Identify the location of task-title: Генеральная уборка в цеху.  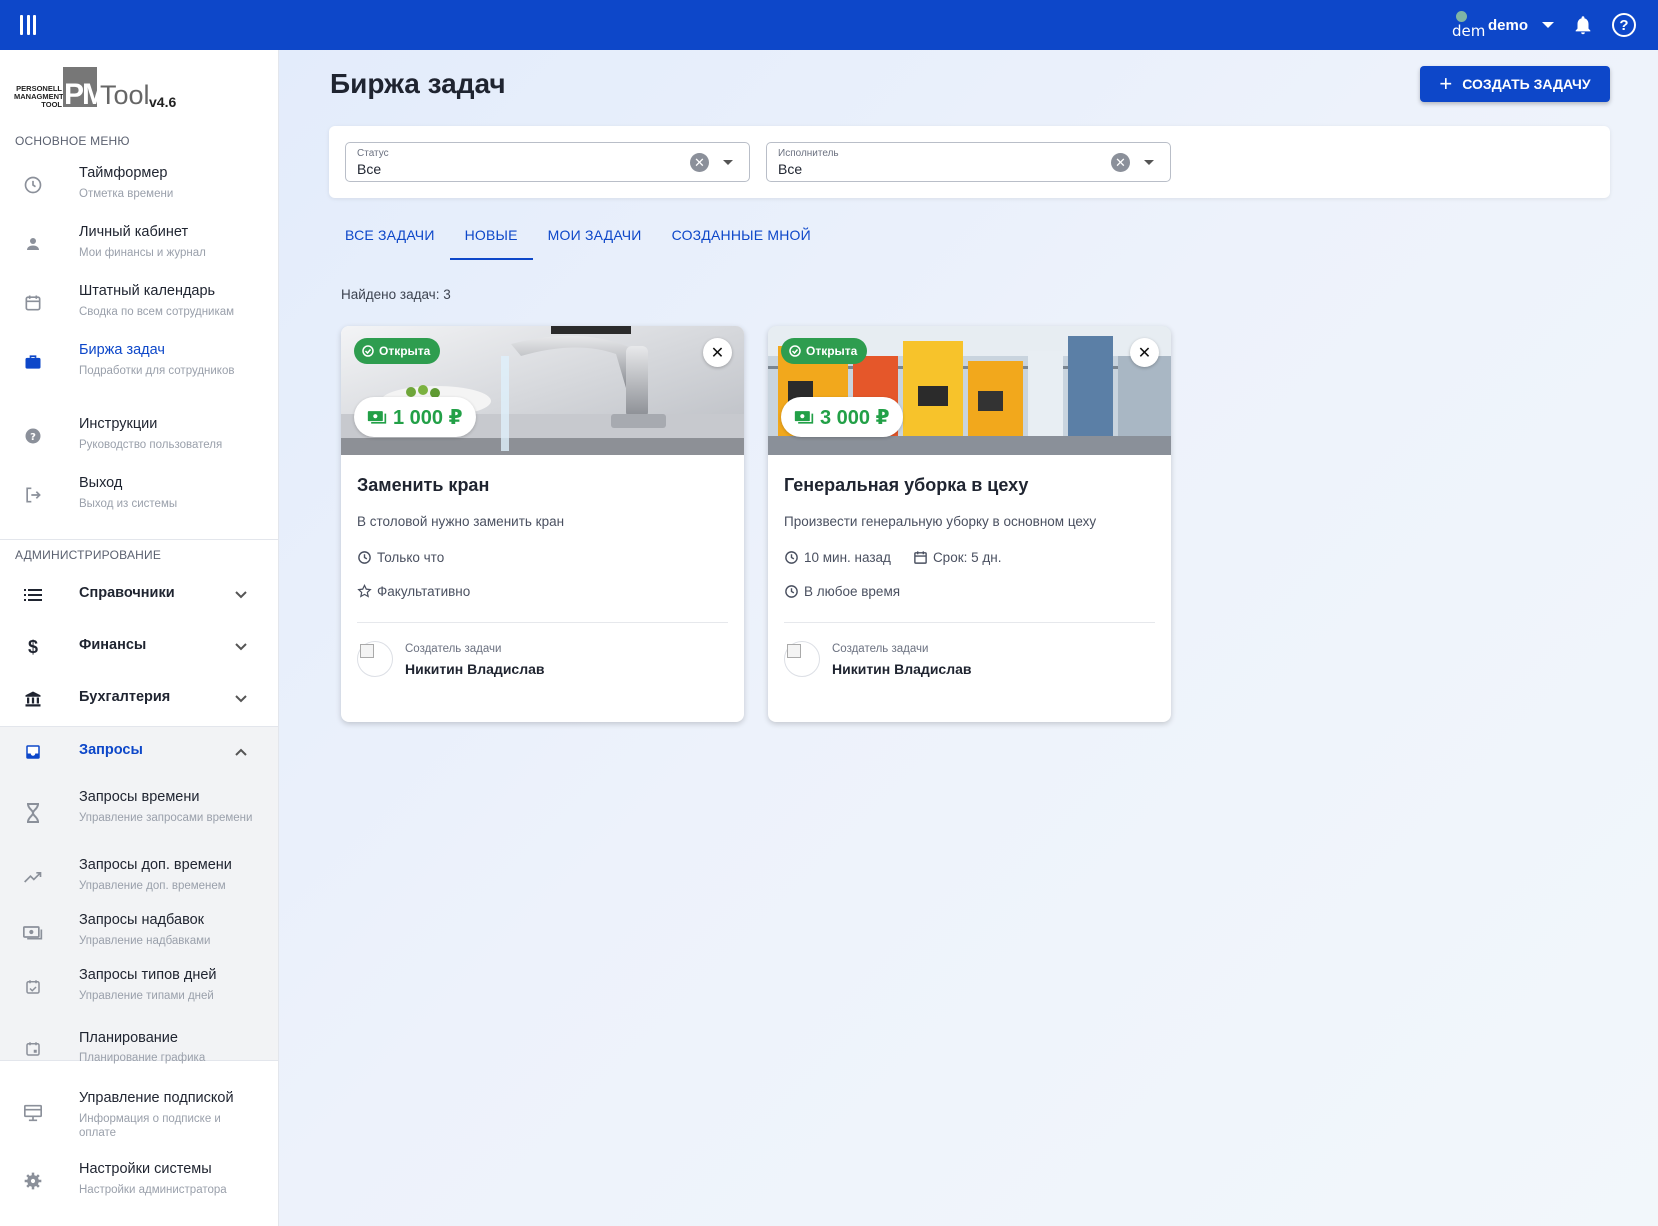
(906, 485).